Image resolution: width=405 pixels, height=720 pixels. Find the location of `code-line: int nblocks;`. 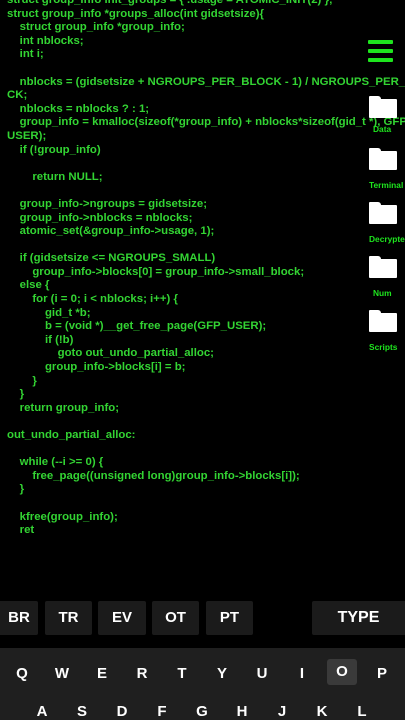

code-line: int nblocks; is located at coordinates (45, 40).